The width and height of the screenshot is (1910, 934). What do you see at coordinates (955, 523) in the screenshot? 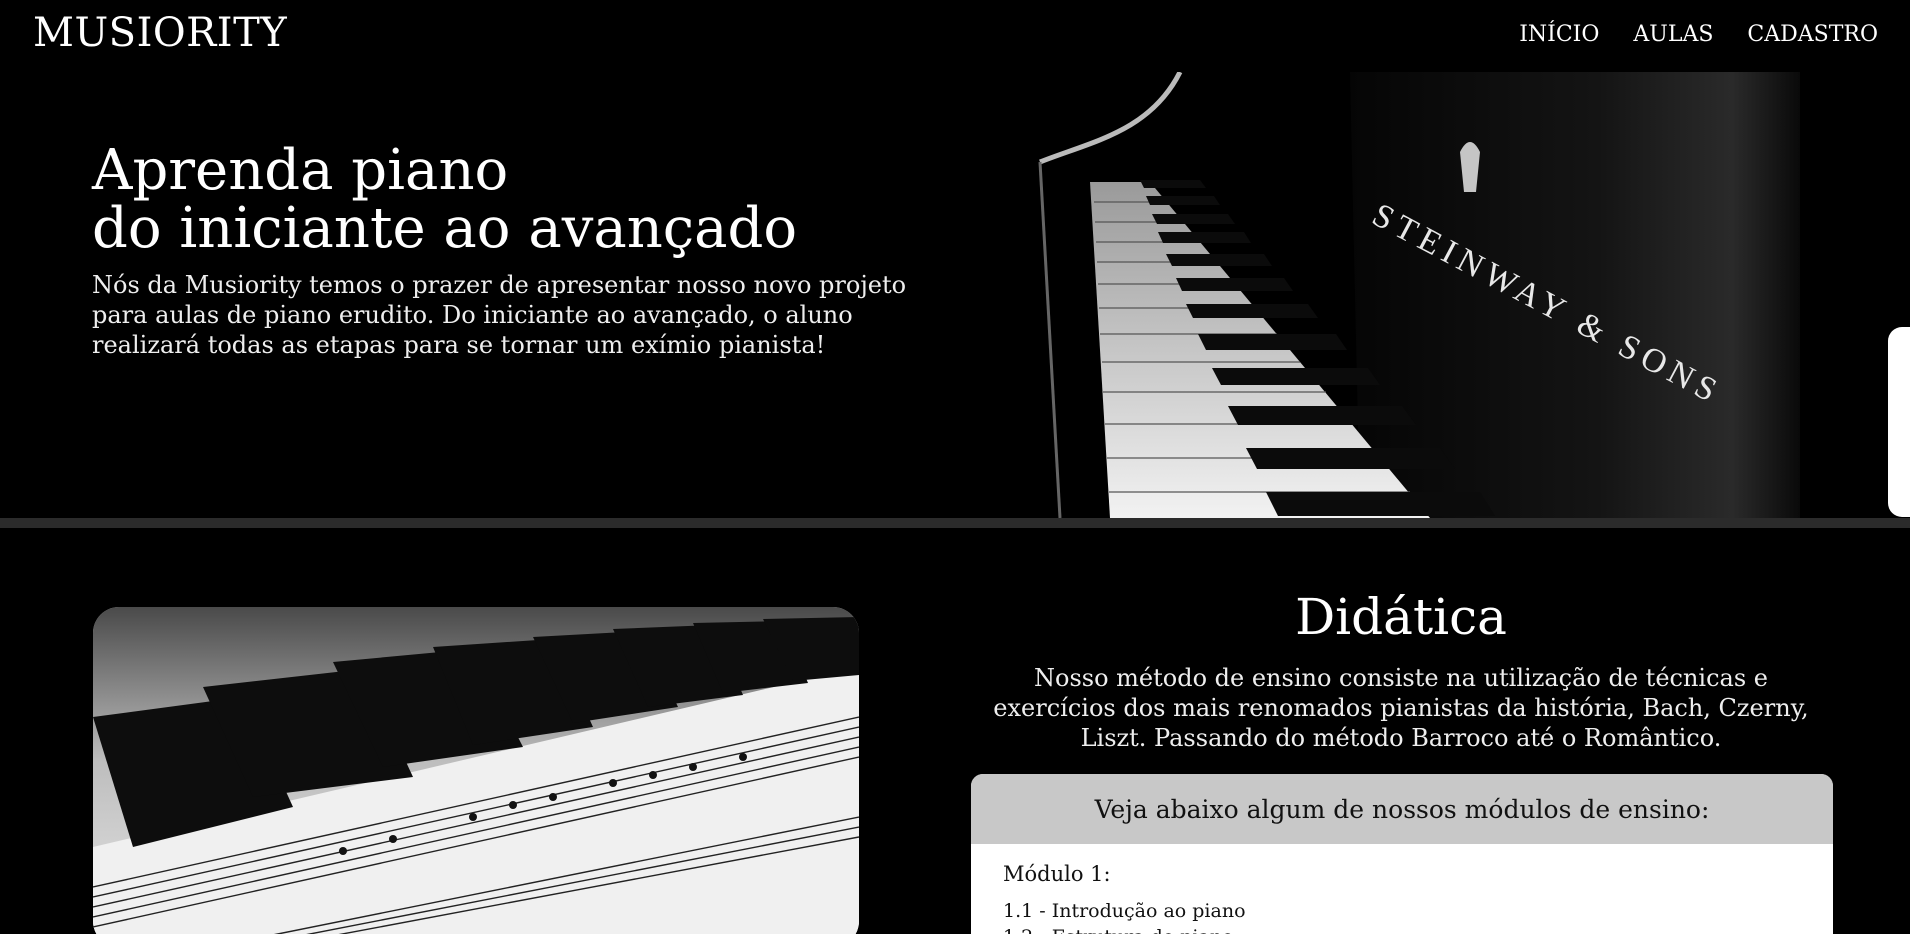
I see `section-divider` at bounding box center [955, 523].